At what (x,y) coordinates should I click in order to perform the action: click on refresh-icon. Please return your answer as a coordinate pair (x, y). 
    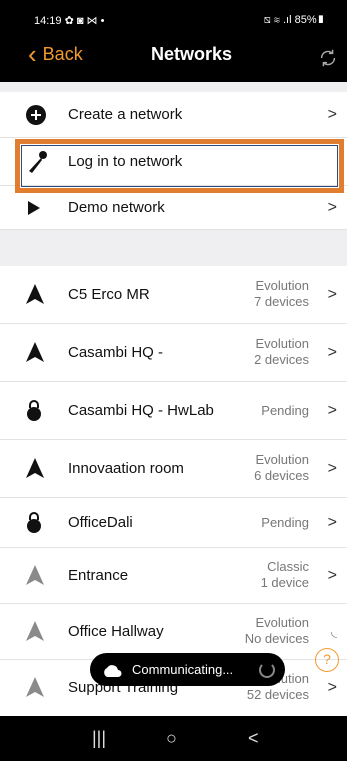
    Looking at the image, I should click on (328, 58).